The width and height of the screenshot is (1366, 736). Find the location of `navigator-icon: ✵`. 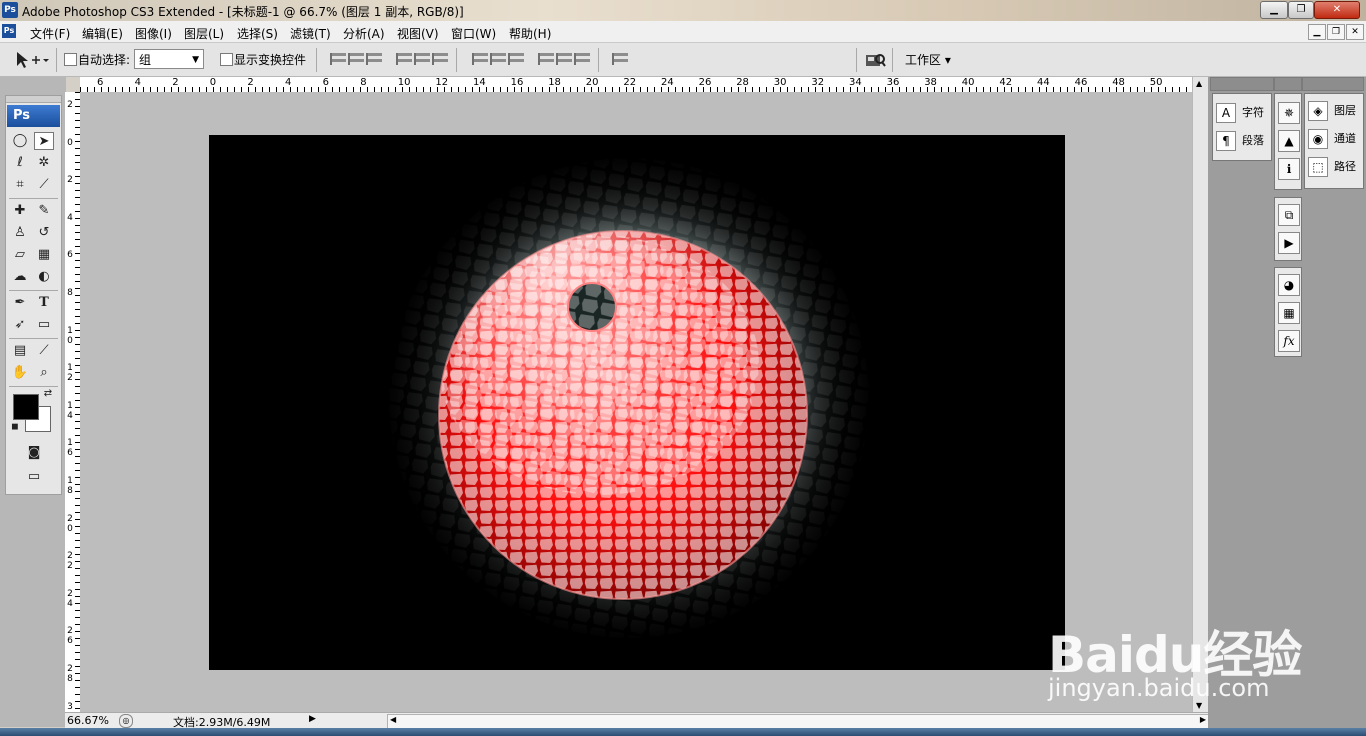

navigator-icon: ✵ is located at coordinates (1289, 113).